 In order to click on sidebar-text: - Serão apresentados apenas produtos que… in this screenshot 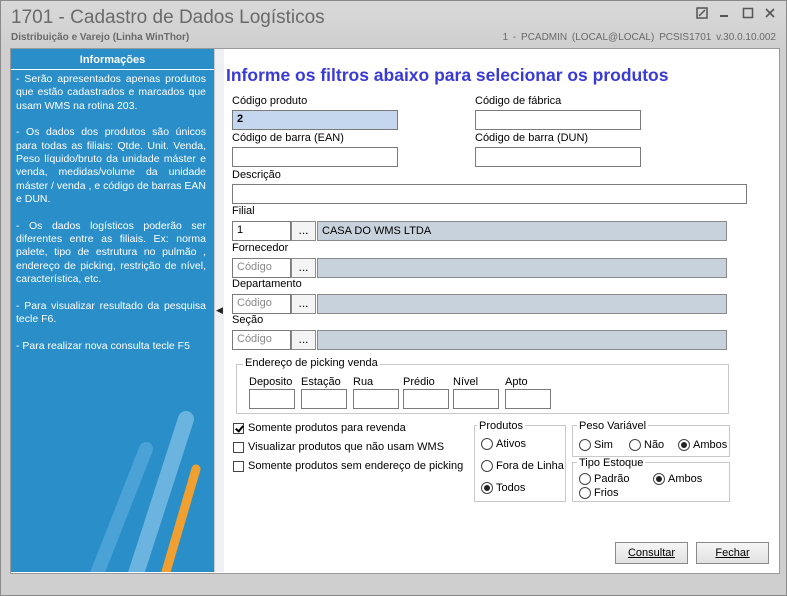, I will do `click(111, 219)`.